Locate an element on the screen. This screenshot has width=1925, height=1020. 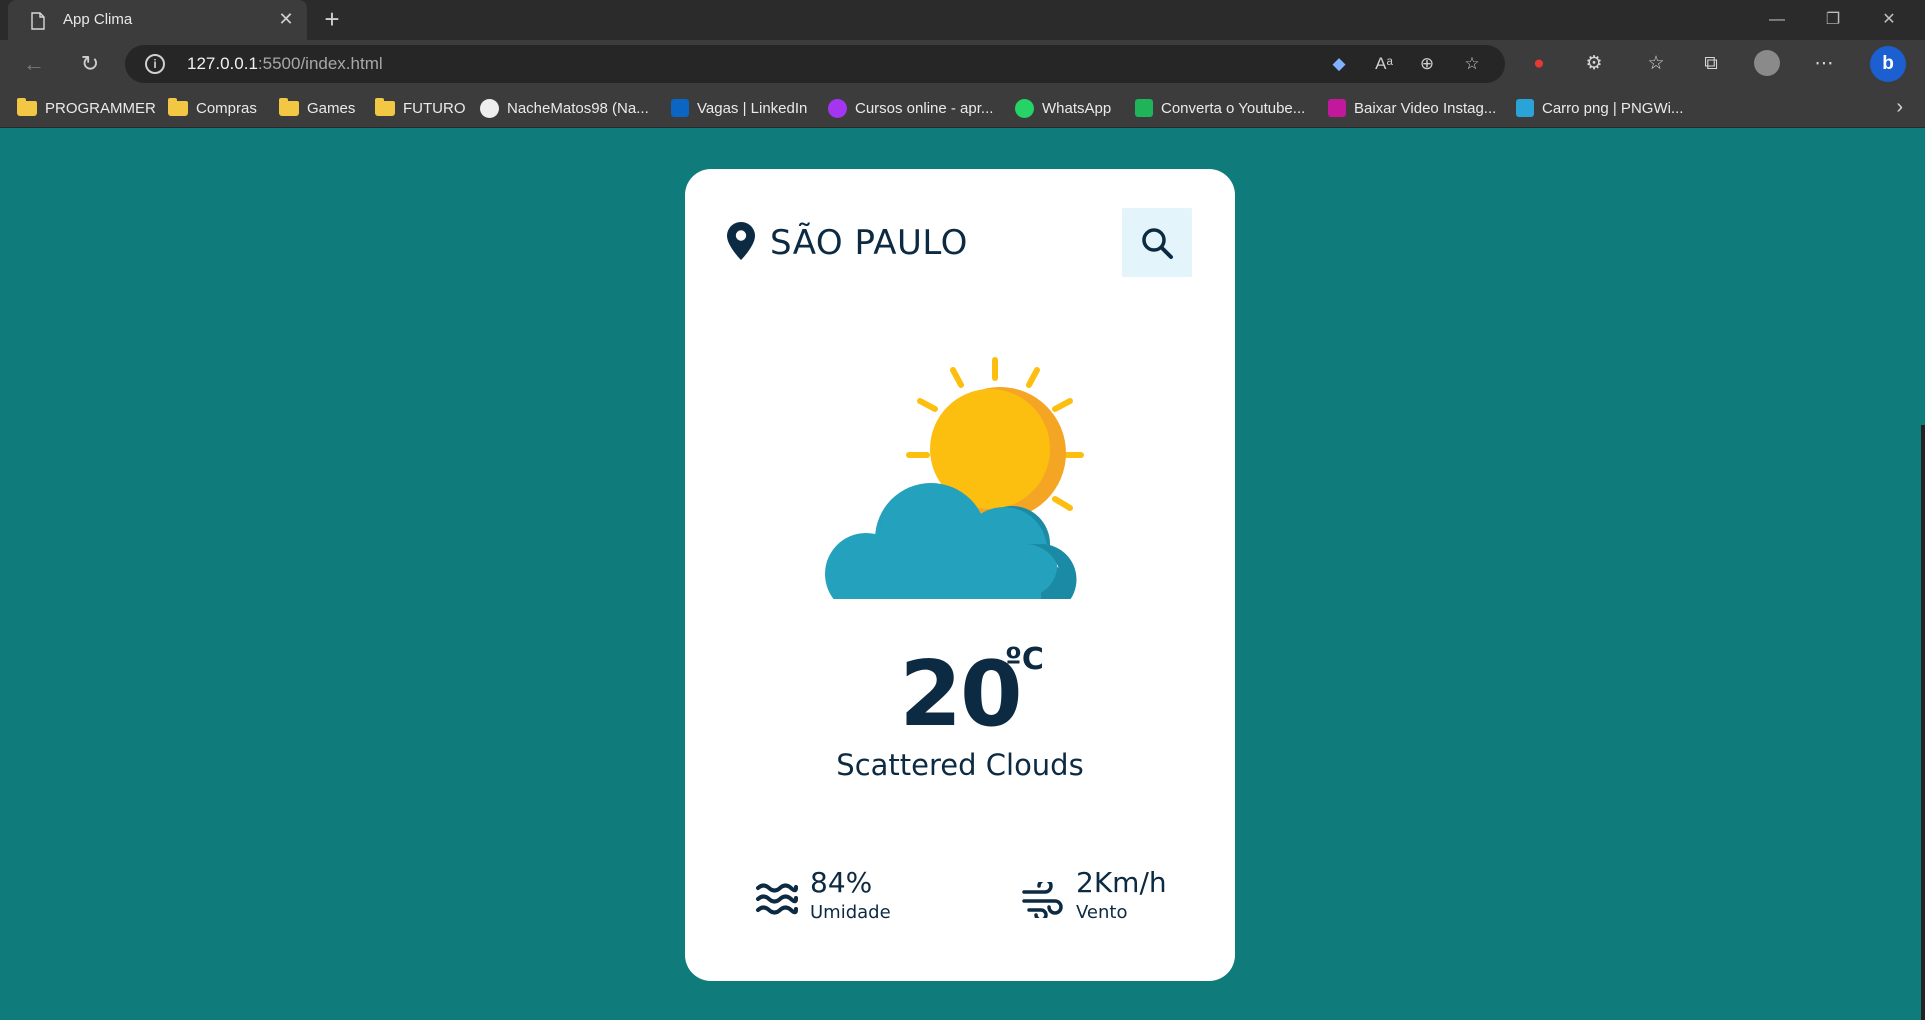
new-tab-button: + is located at coordinates (332, 20).